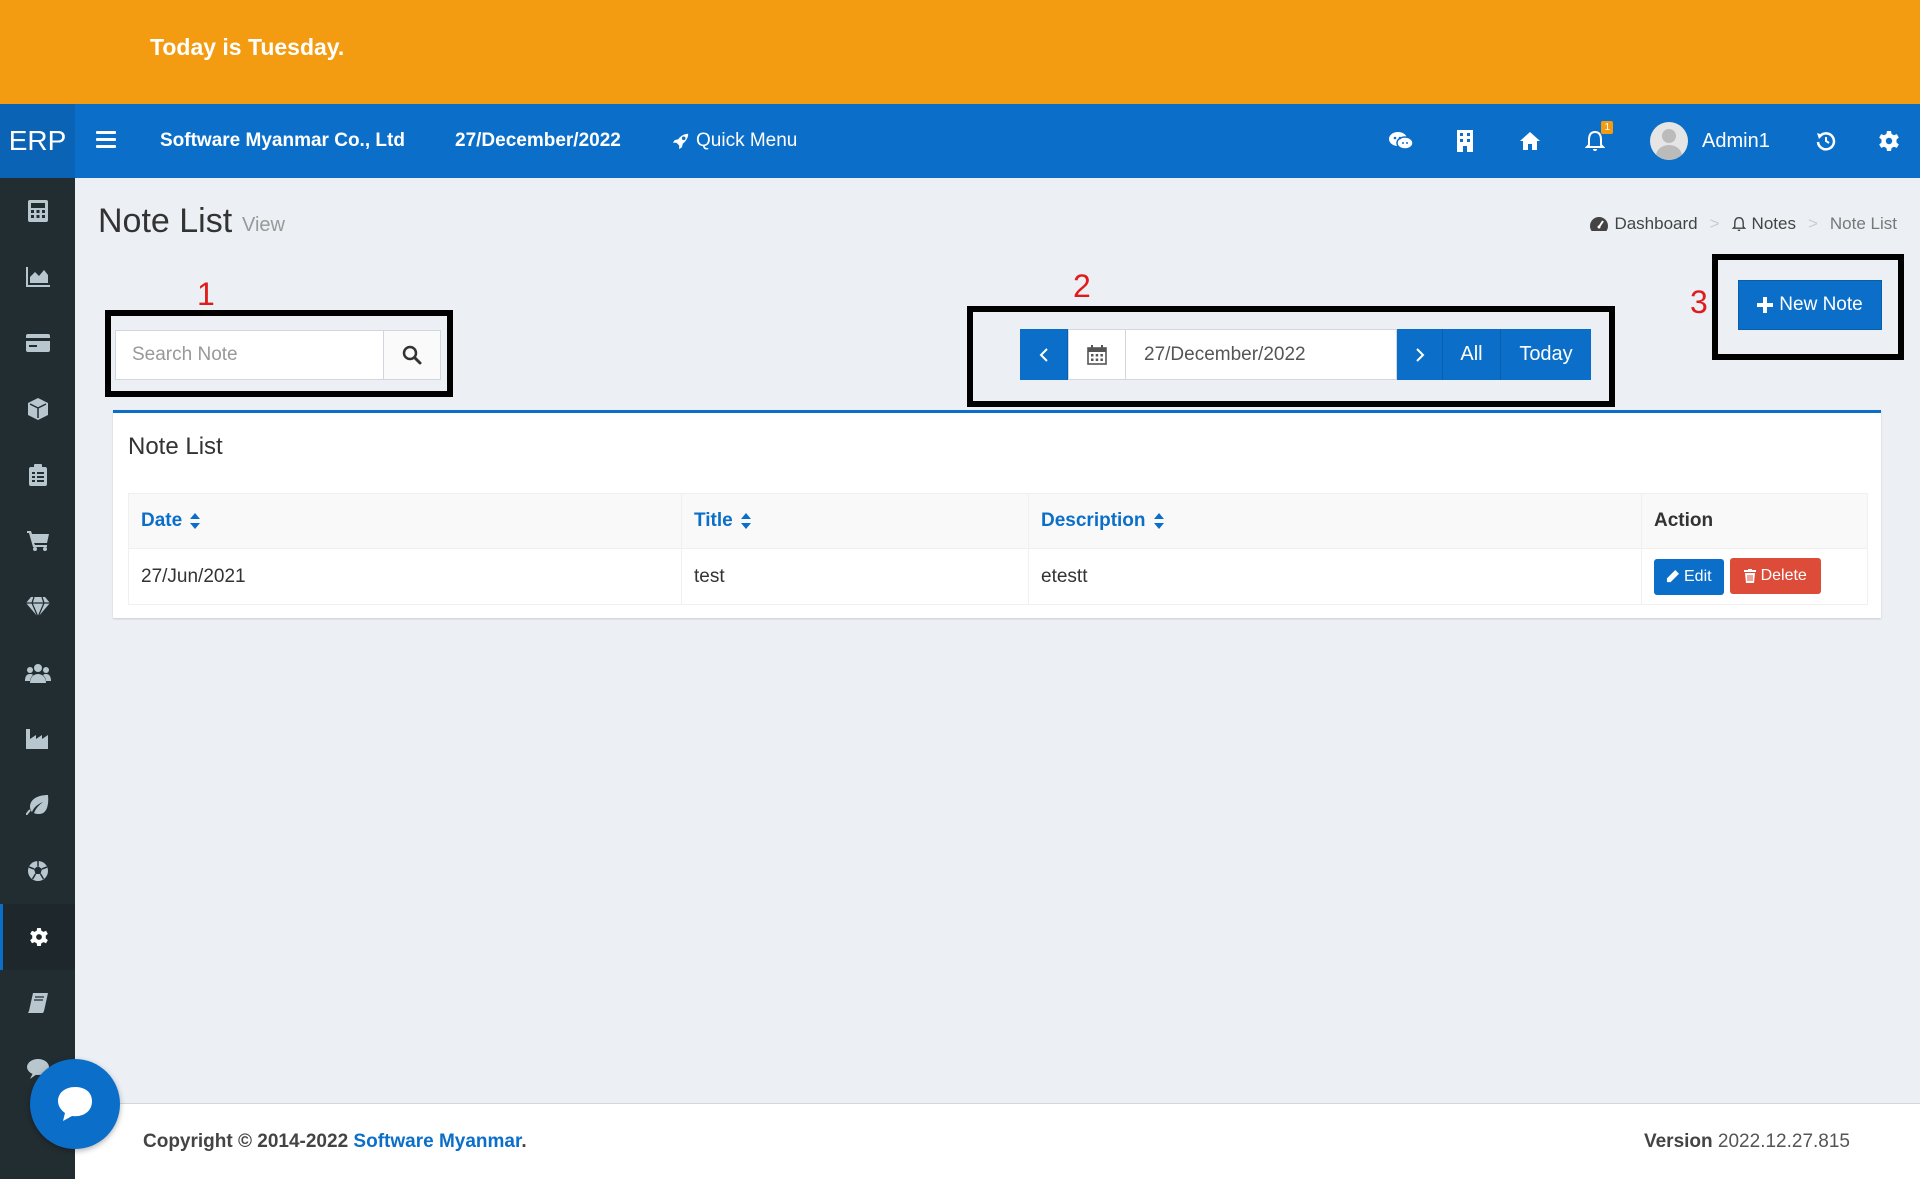 This screenshot has width=1920, height=1179. I want to click on version-value: 2022.12.27.815, so click(1783, 1141).